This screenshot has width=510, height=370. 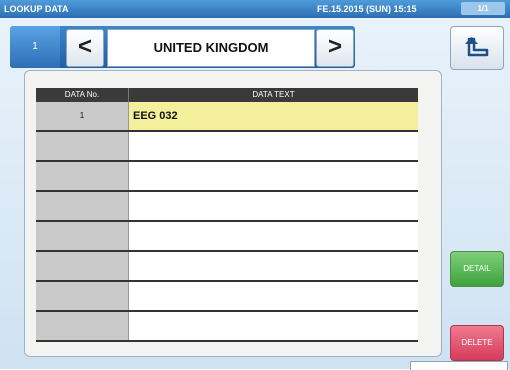 I want to click on record-navigator: 1 < UNITED KINGDOM >, so click(x=182, y=47).